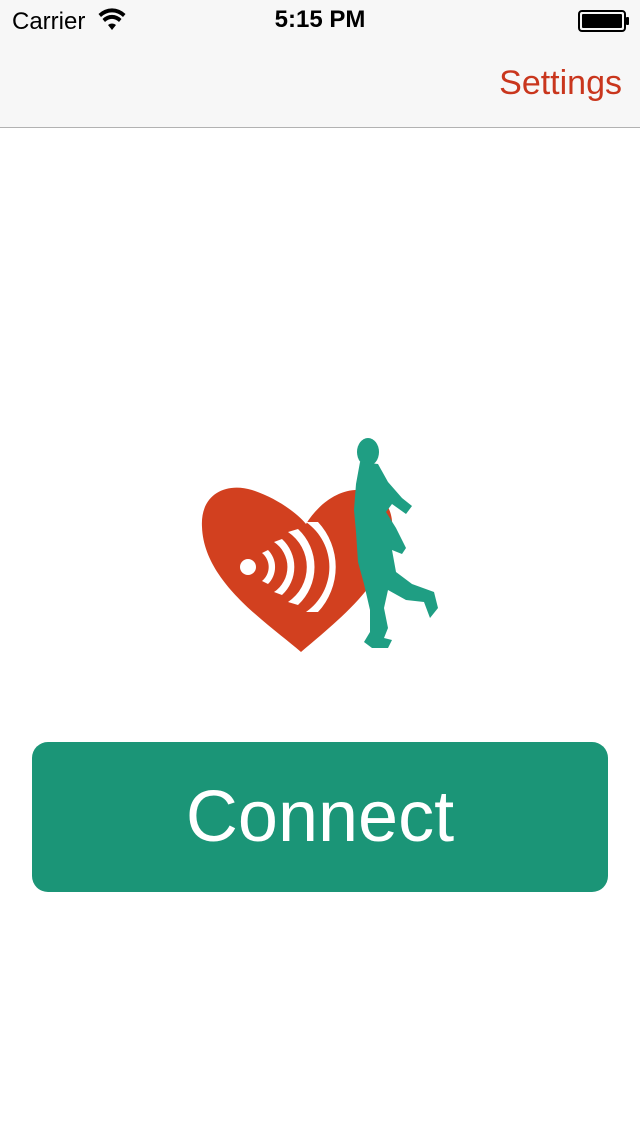  Describe the element at coordinates (320, 84) in the screenshot. I see `navigation-bar: Settings` at that location.